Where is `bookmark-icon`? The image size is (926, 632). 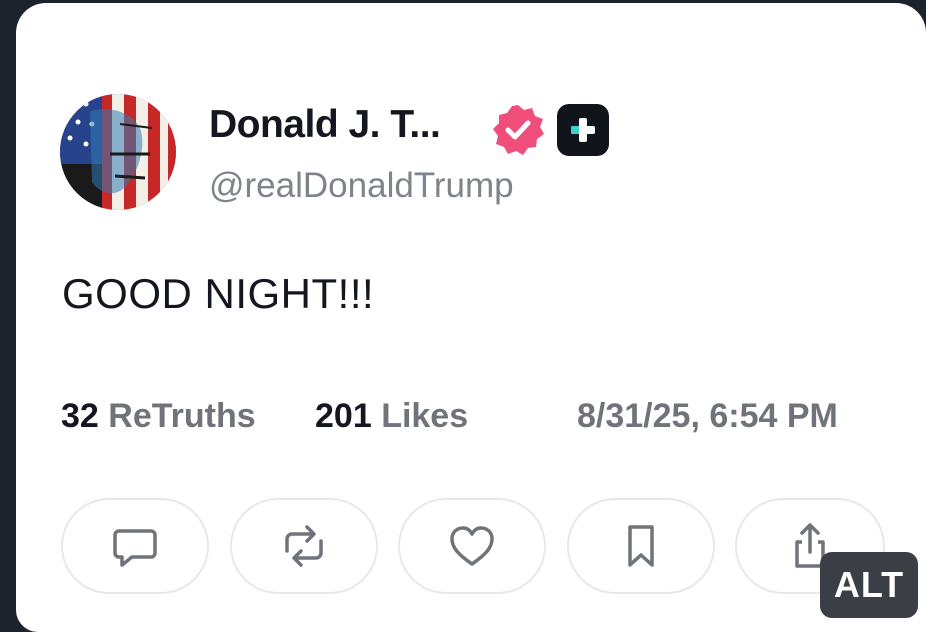
bookmark-icon is located at coordinates (641, 546).